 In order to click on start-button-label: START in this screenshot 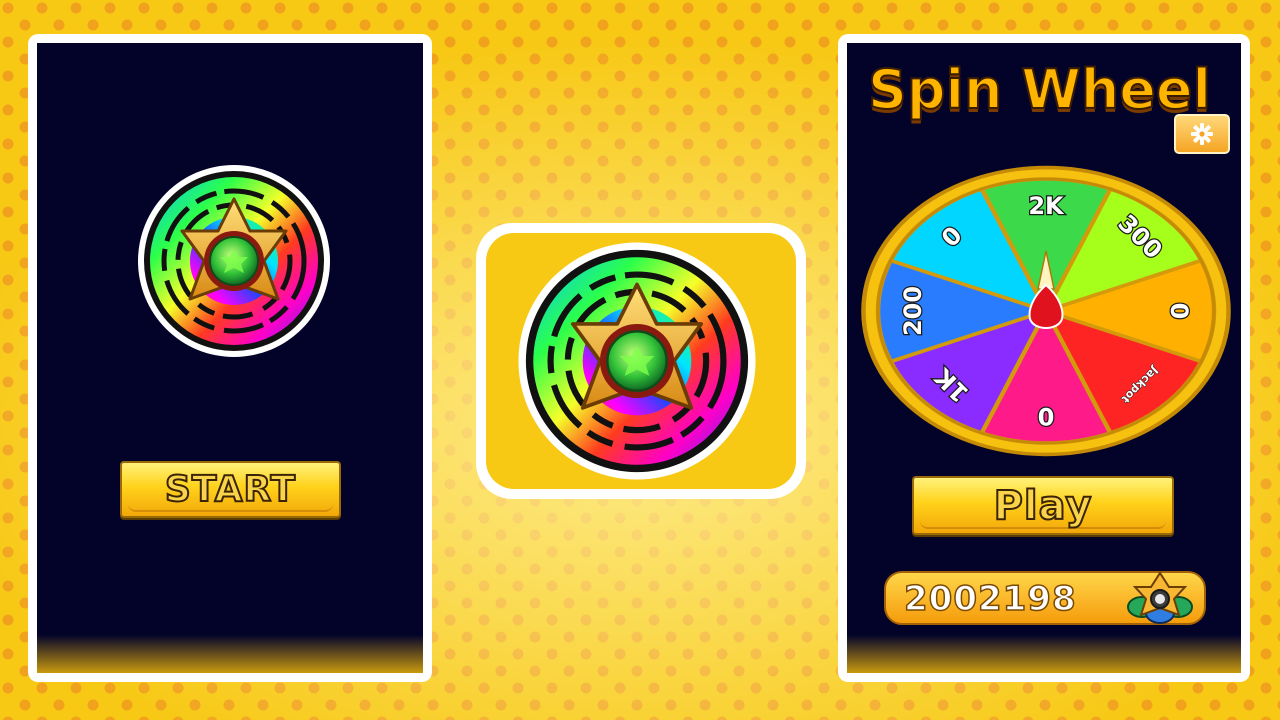, I will do `click(230, 489)`.